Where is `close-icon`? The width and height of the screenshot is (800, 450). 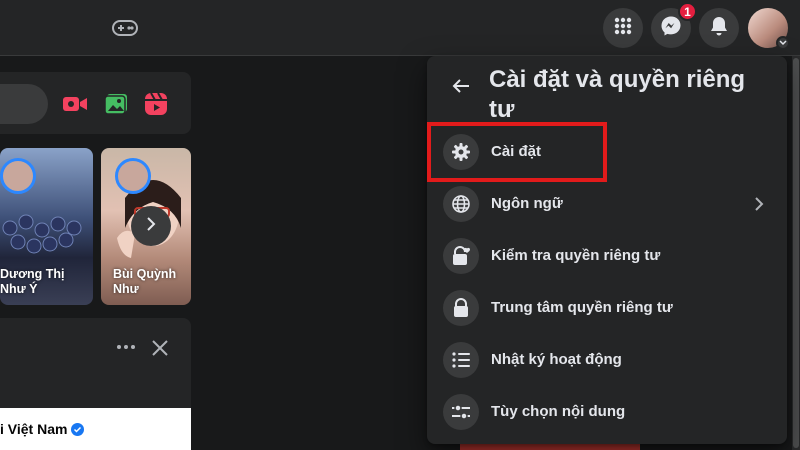
close-icon is located at coordinates (160, 348).